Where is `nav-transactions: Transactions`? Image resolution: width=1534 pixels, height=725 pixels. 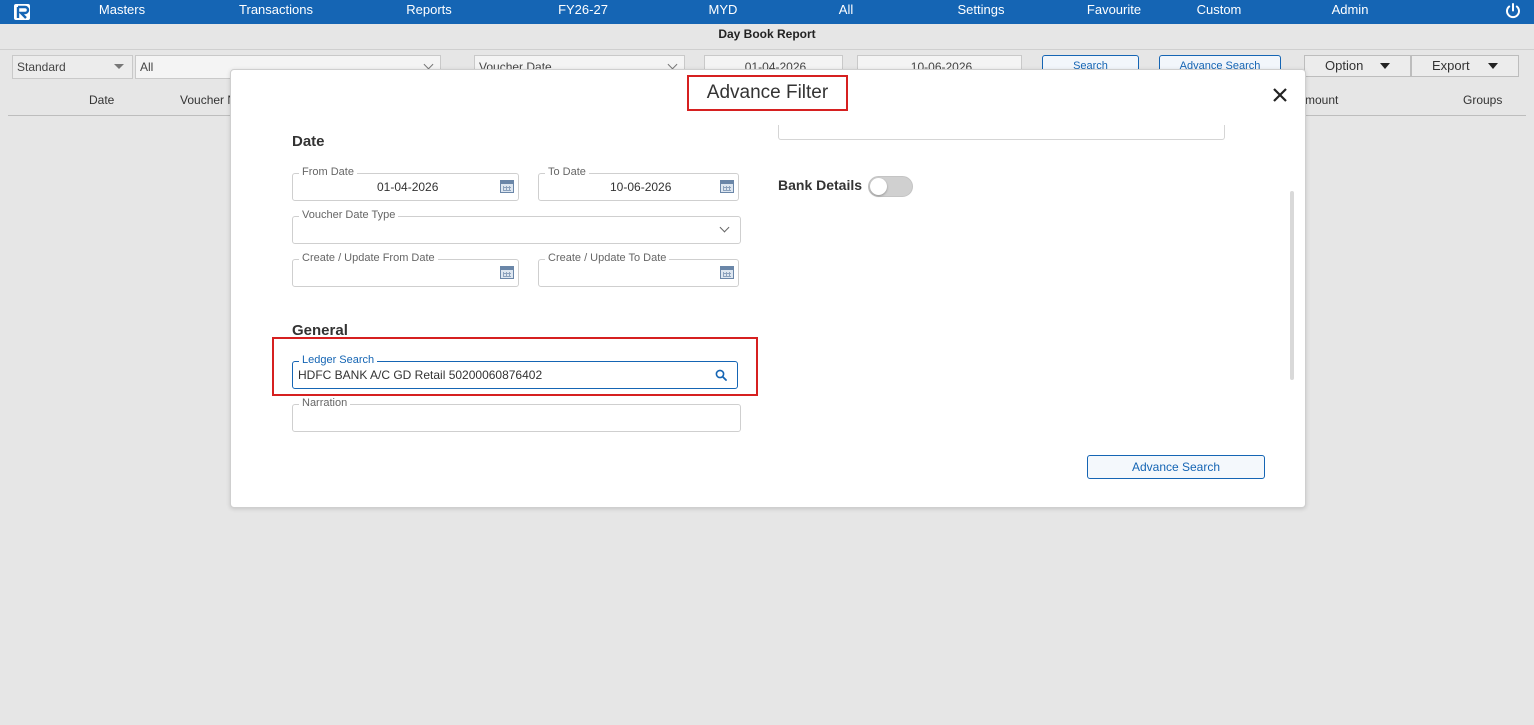 nav-transactions: Transactions is located at coordinates (276, 12).